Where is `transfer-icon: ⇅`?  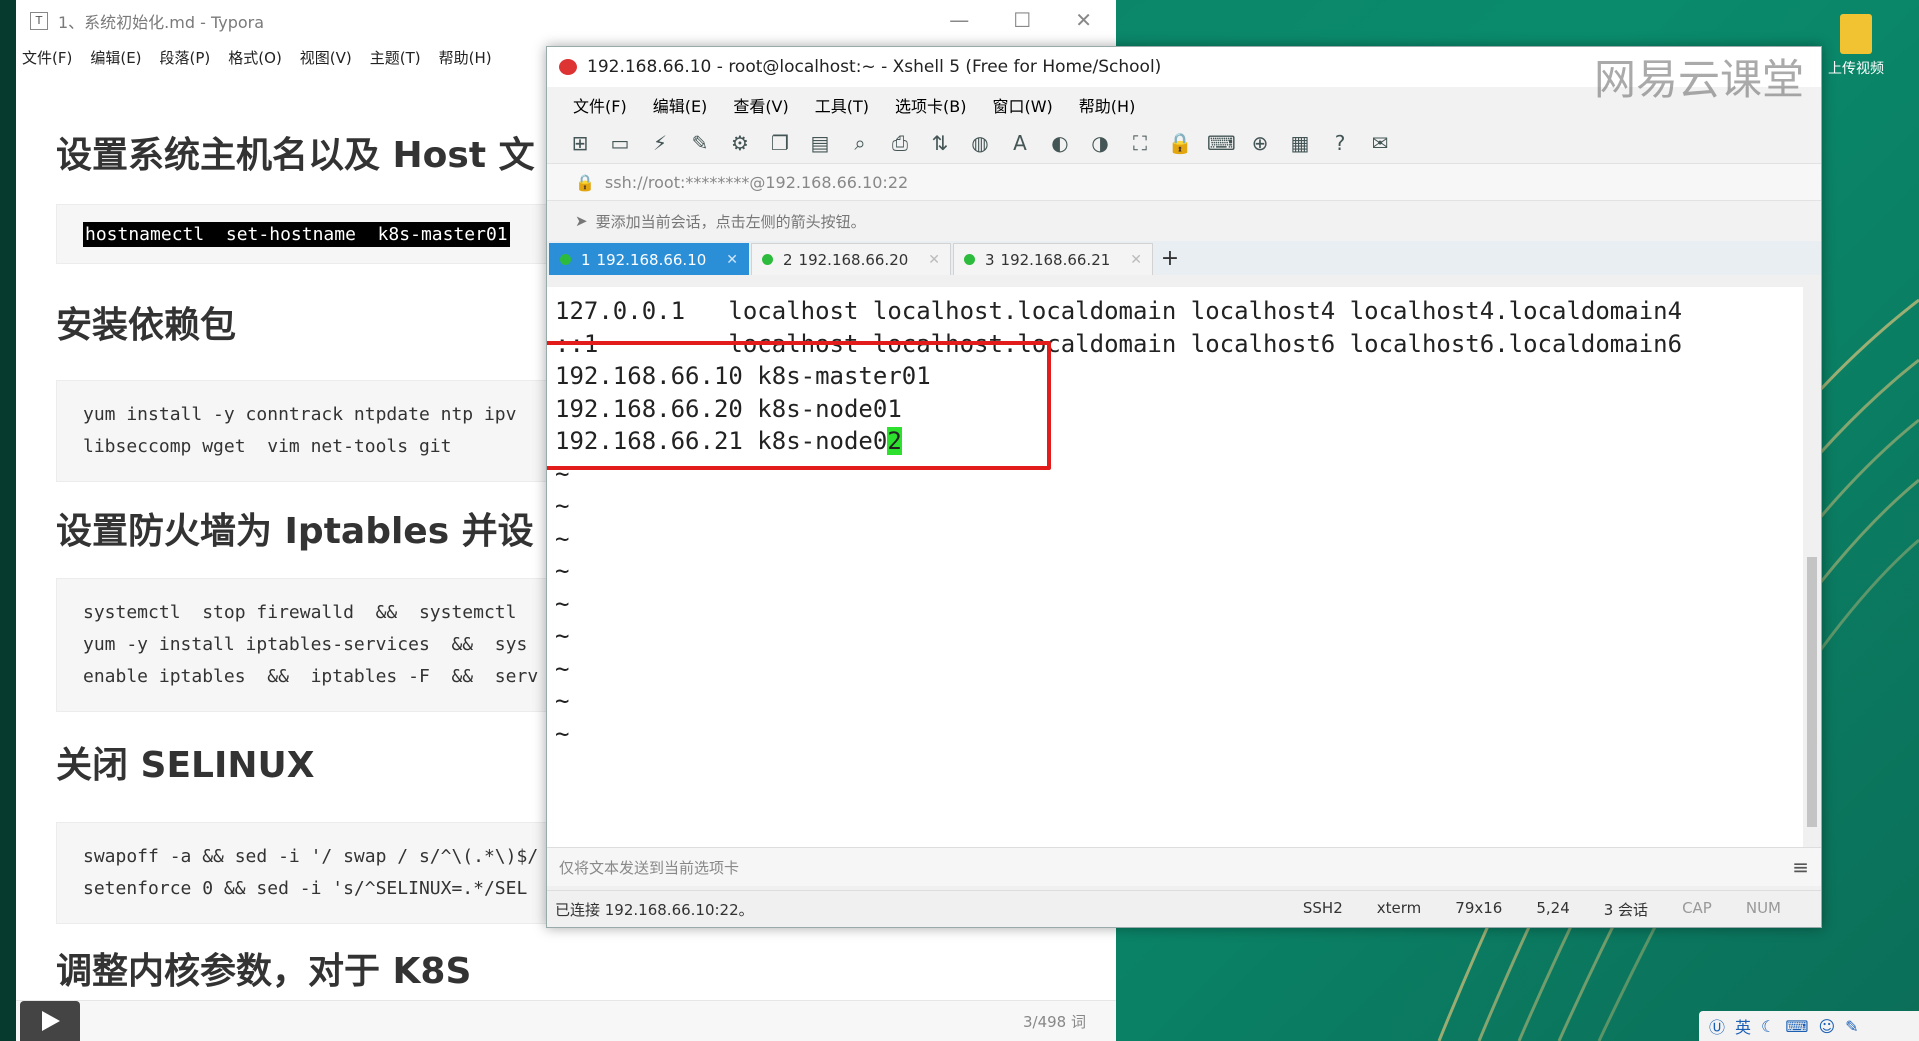 transfer-icon: ⇅ is located at coordinates (940, 143).